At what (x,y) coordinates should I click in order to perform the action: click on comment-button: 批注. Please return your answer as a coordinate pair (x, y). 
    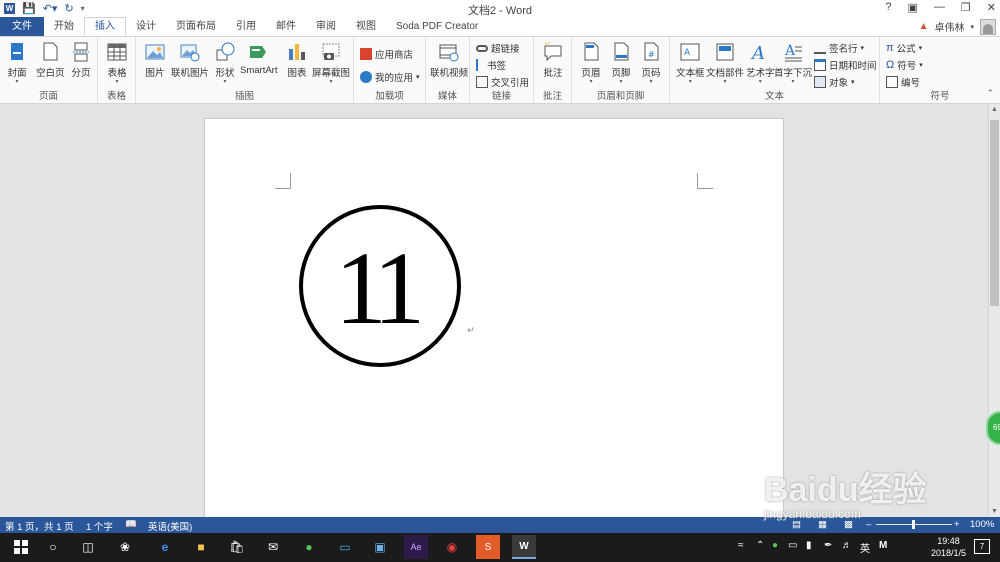
    Looking at the image, I should click on (553, 60).